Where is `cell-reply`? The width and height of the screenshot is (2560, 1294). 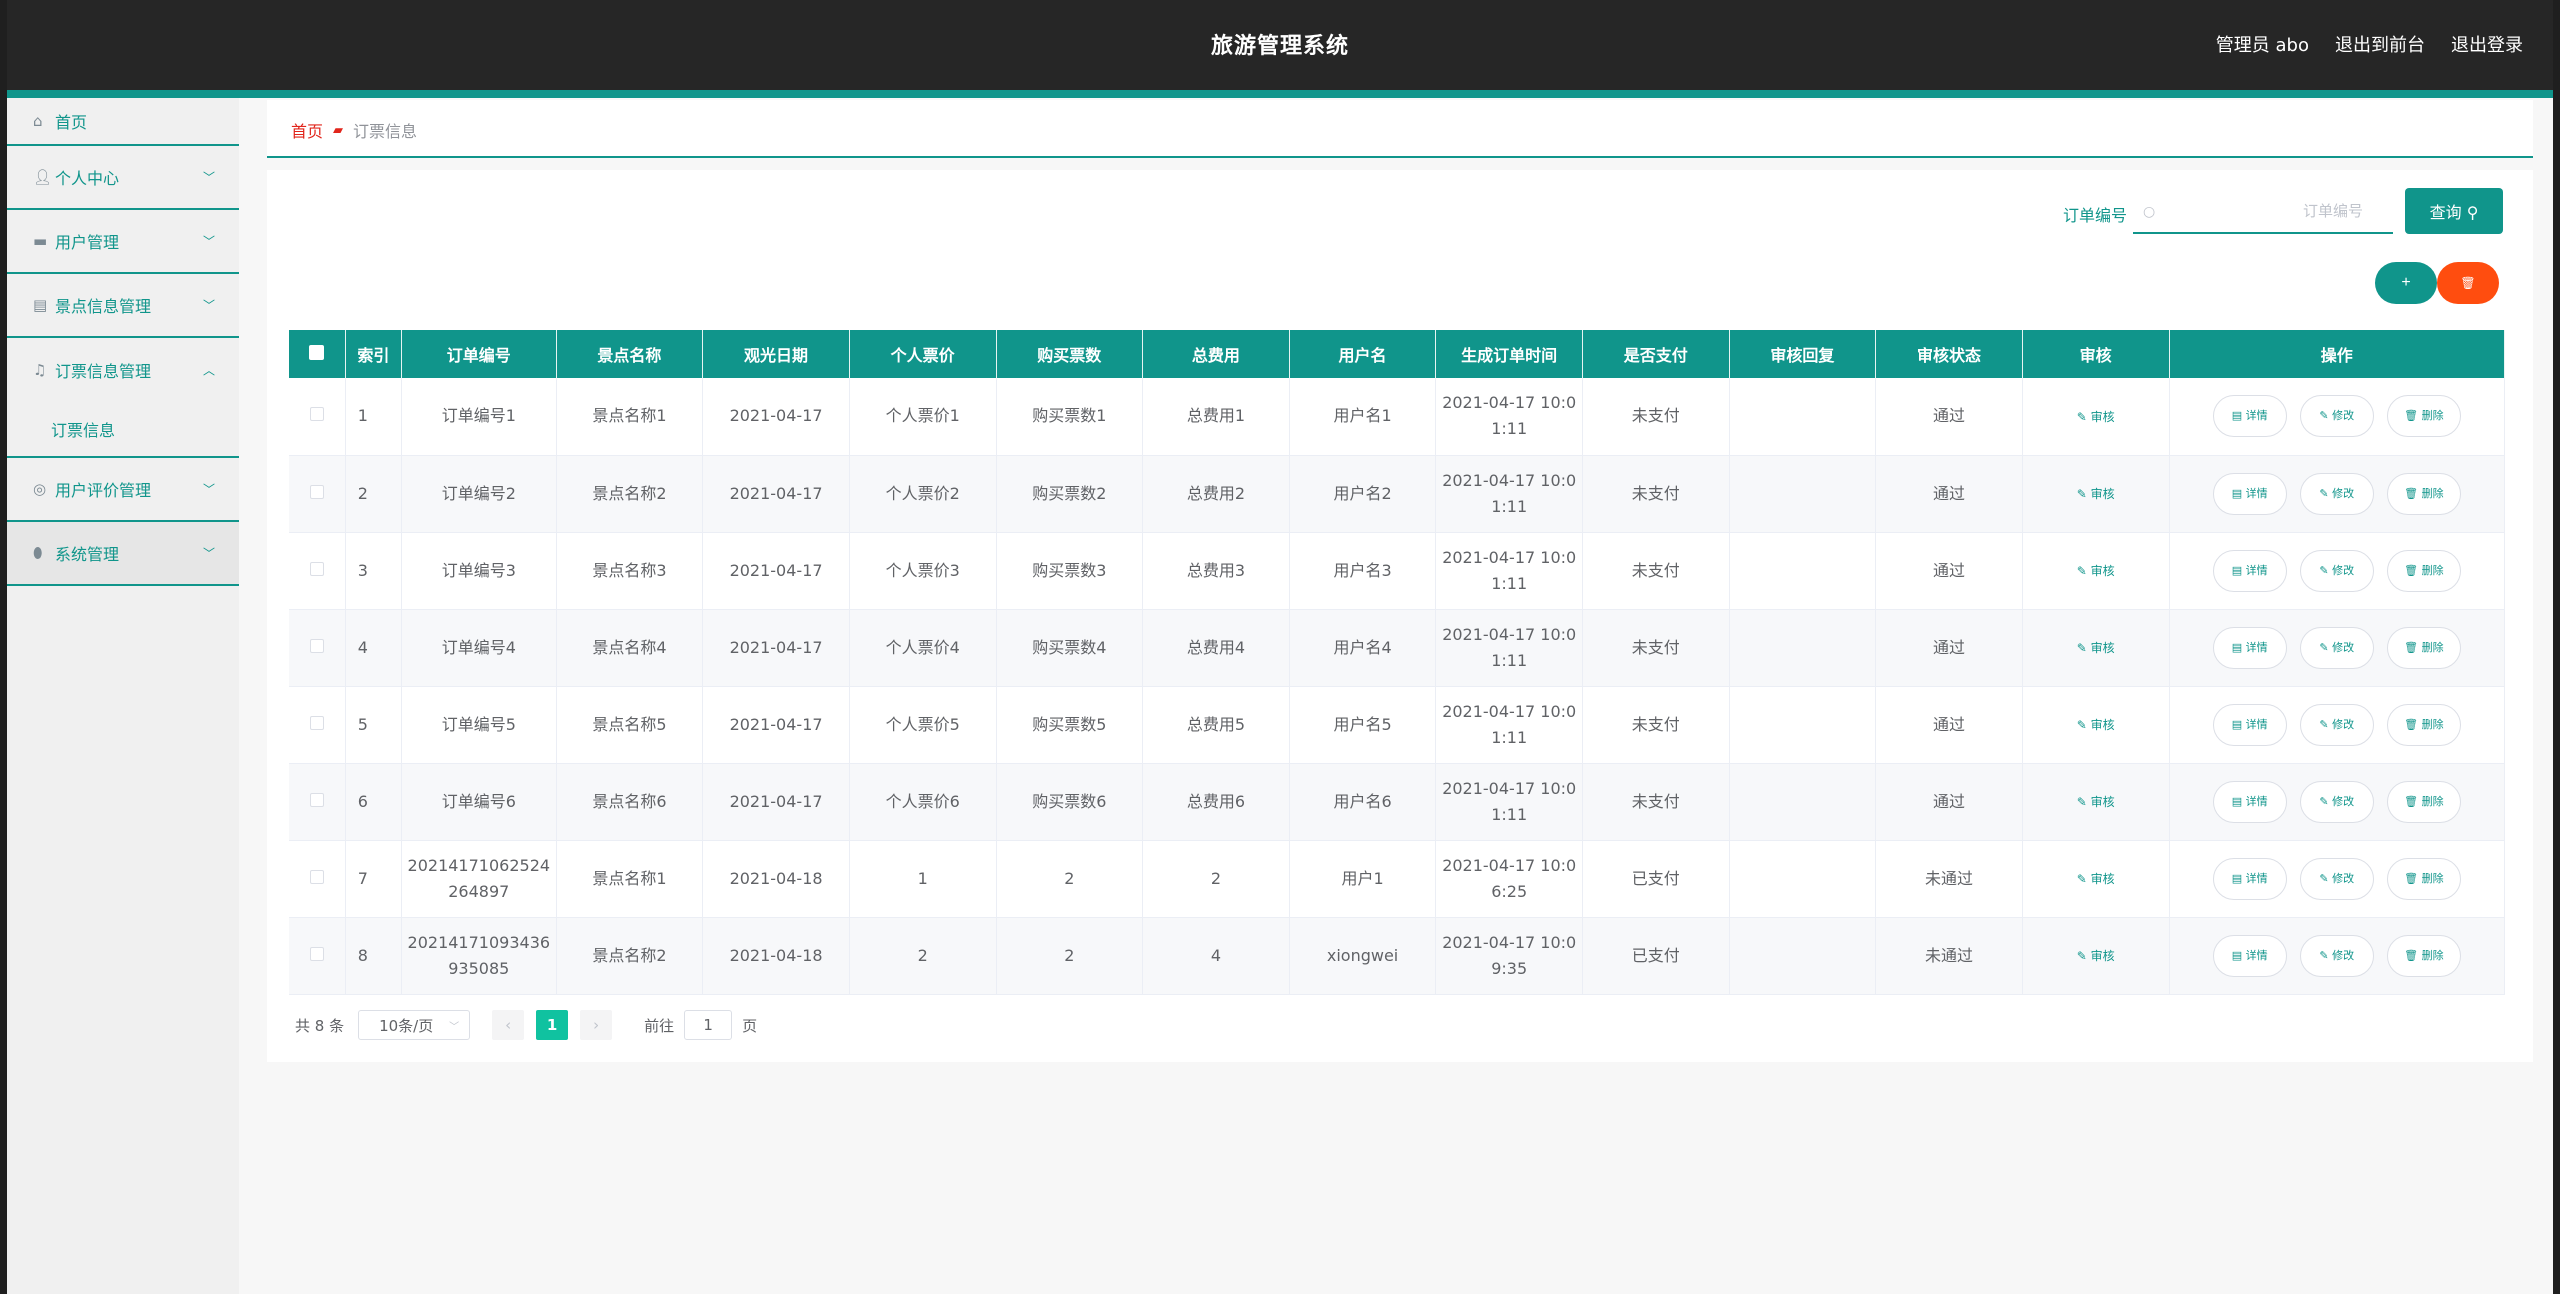 cell-reply is located at coordinates (1803, 879).